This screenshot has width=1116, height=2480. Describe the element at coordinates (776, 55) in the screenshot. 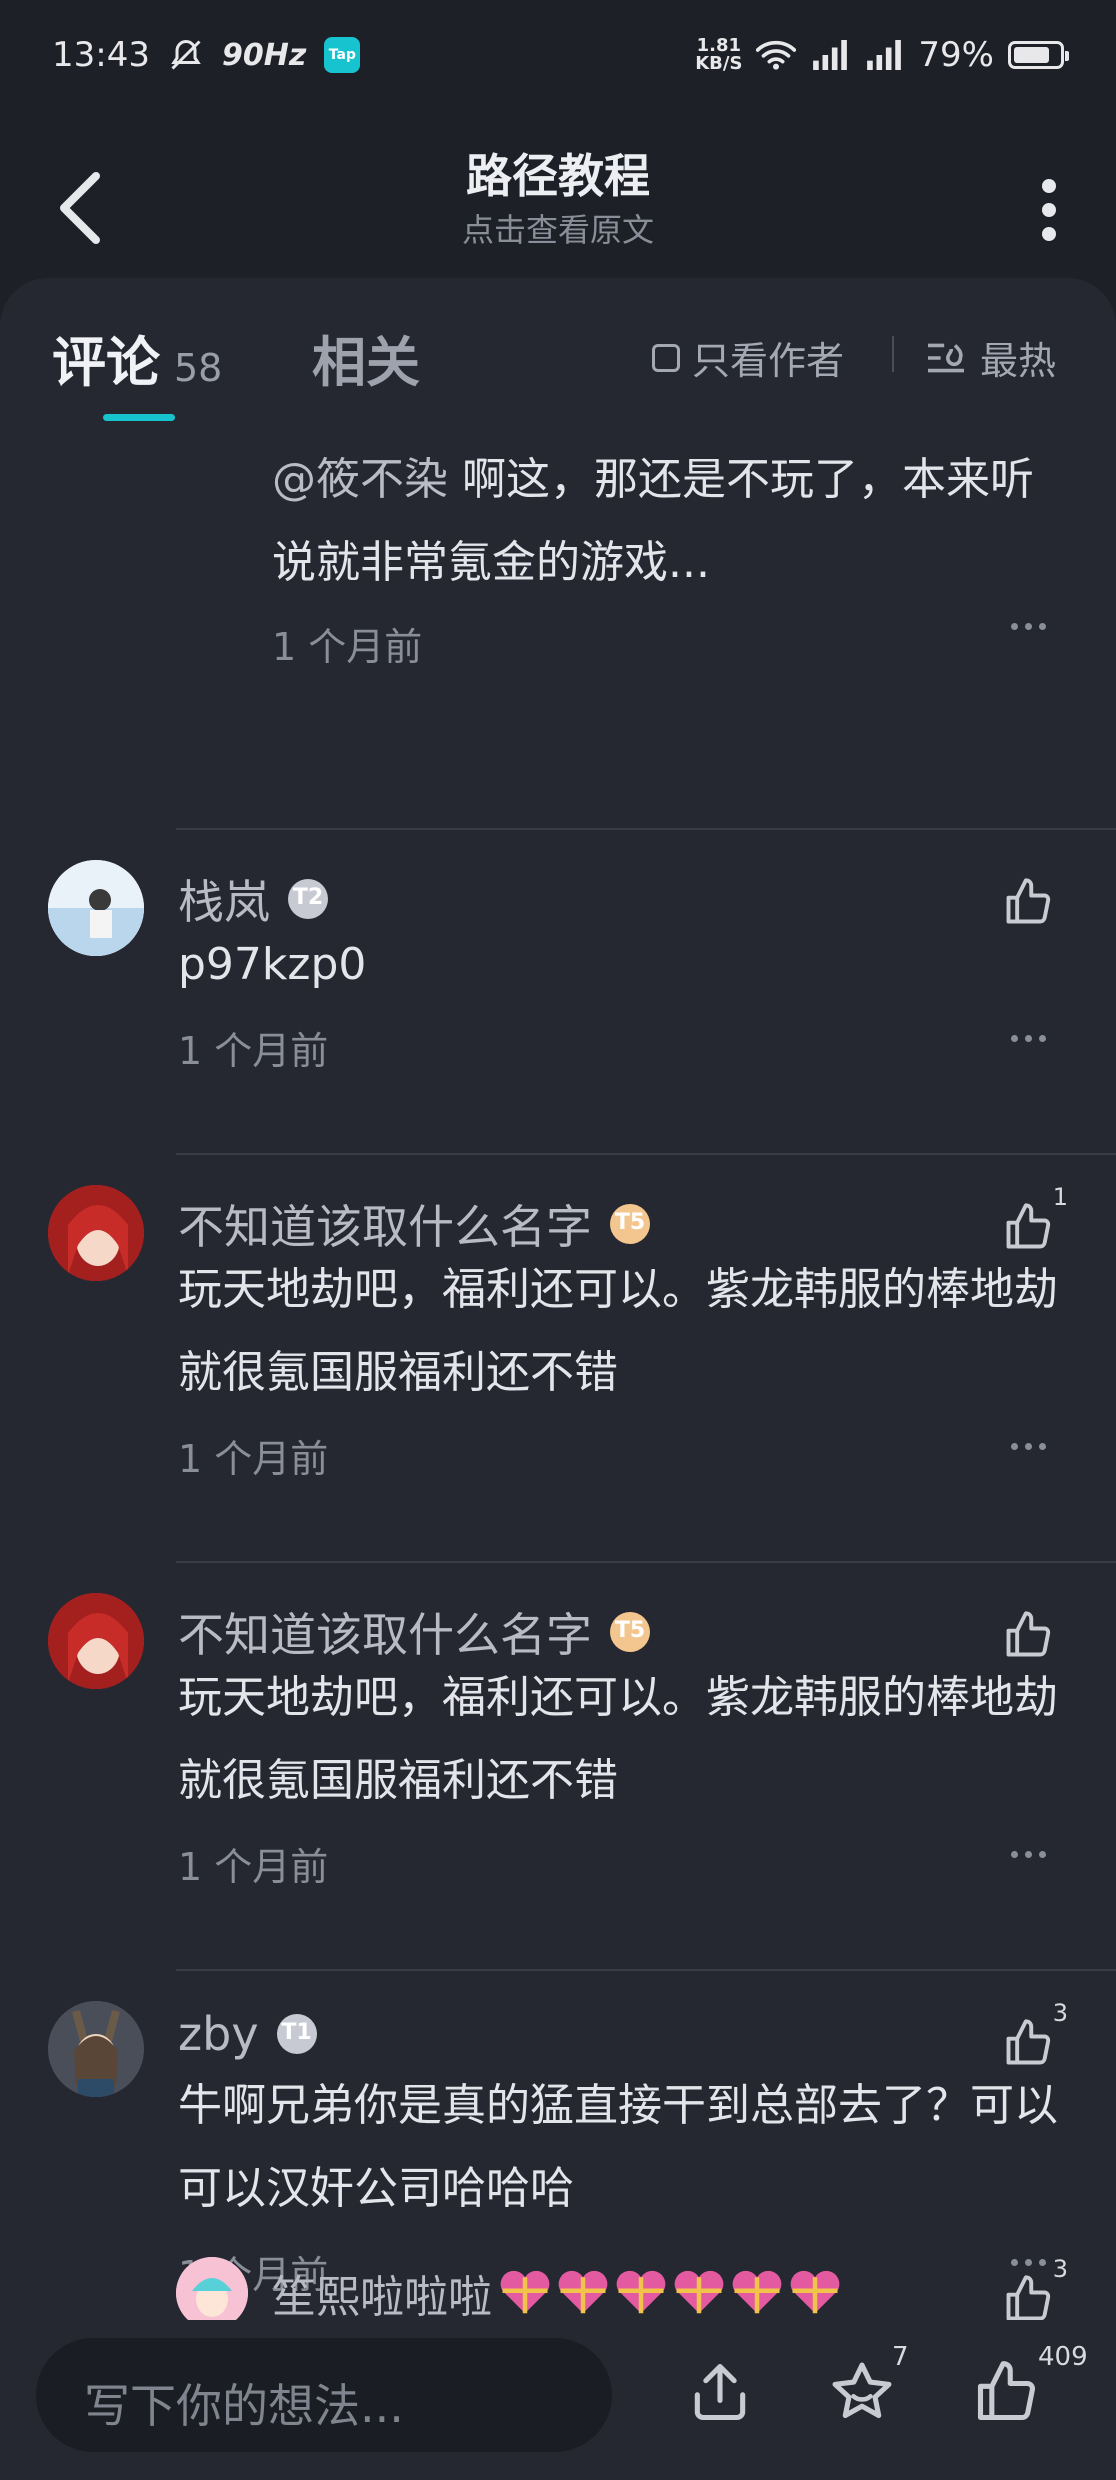

I see `wifi-icon` at that location.